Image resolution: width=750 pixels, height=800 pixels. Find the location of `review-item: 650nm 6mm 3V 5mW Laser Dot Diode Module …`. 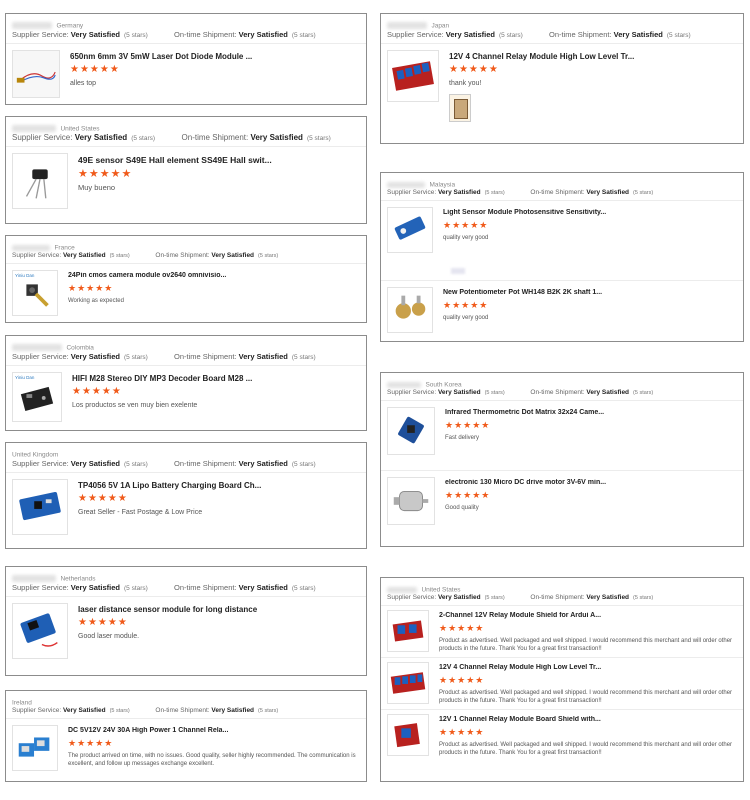

review-item: 650nm 6mm 3V 5mW Laser Dot Diode Module … is located at coordinates (186, 74).